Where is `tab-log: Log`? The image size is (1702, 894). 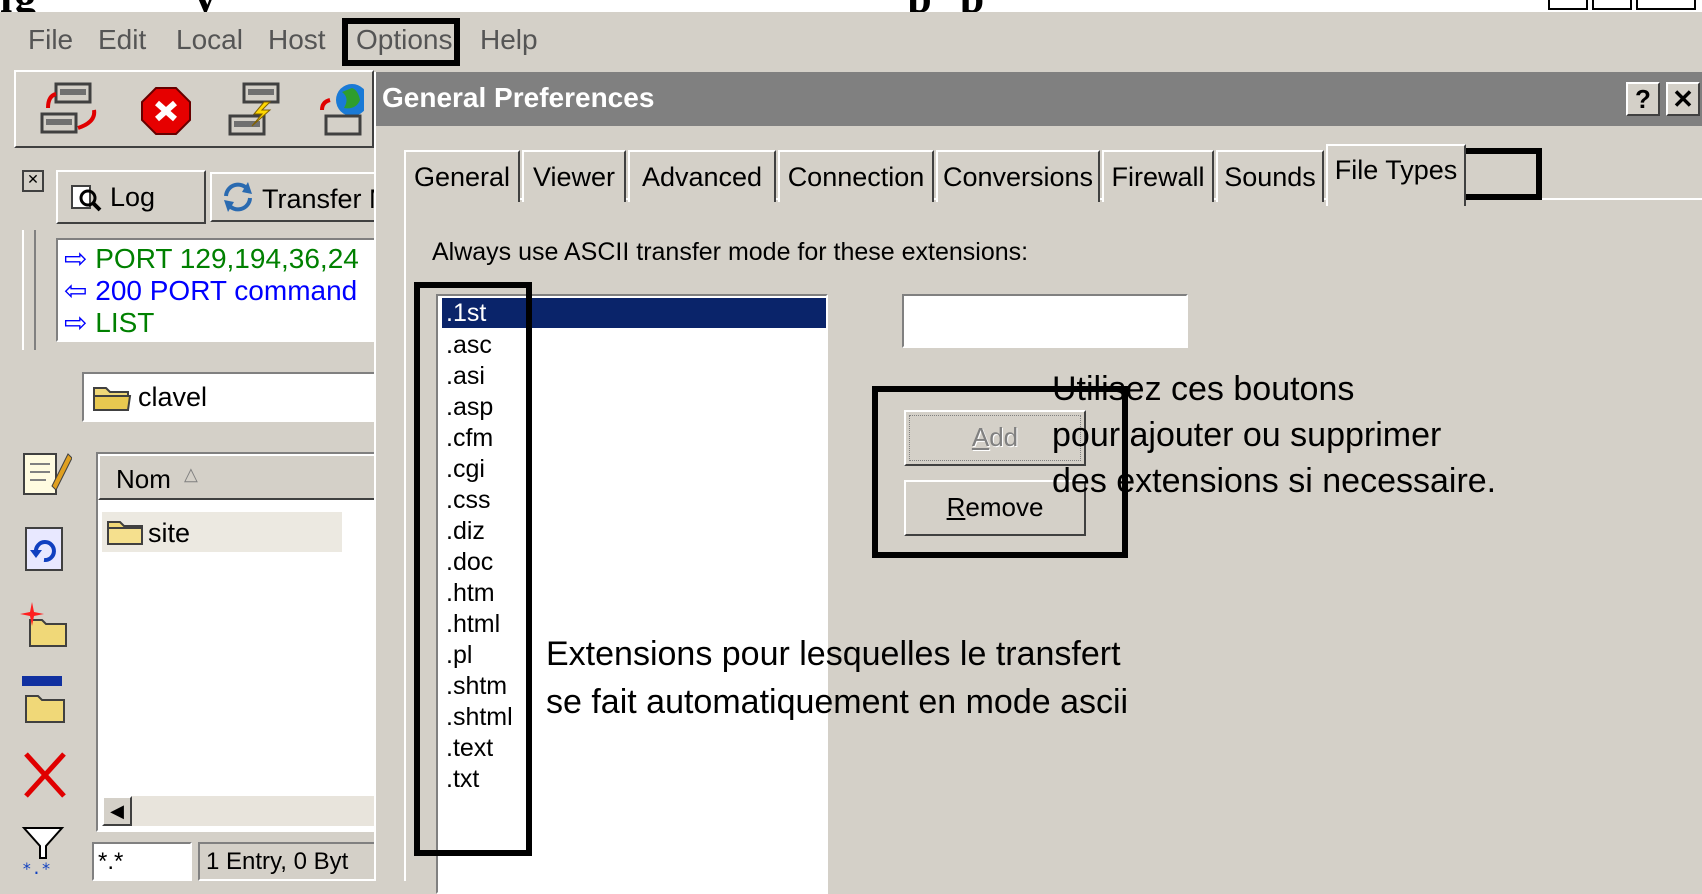 tab-log: Log is located at coordinates (131, 197).